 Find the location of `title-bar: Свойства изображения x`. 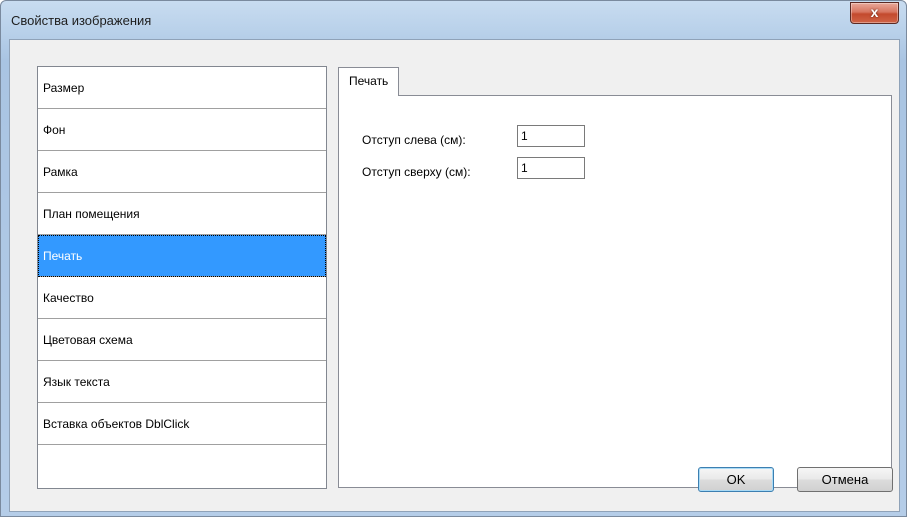

title-bar: Свойства изображения x is located at coordinates (453, 20).